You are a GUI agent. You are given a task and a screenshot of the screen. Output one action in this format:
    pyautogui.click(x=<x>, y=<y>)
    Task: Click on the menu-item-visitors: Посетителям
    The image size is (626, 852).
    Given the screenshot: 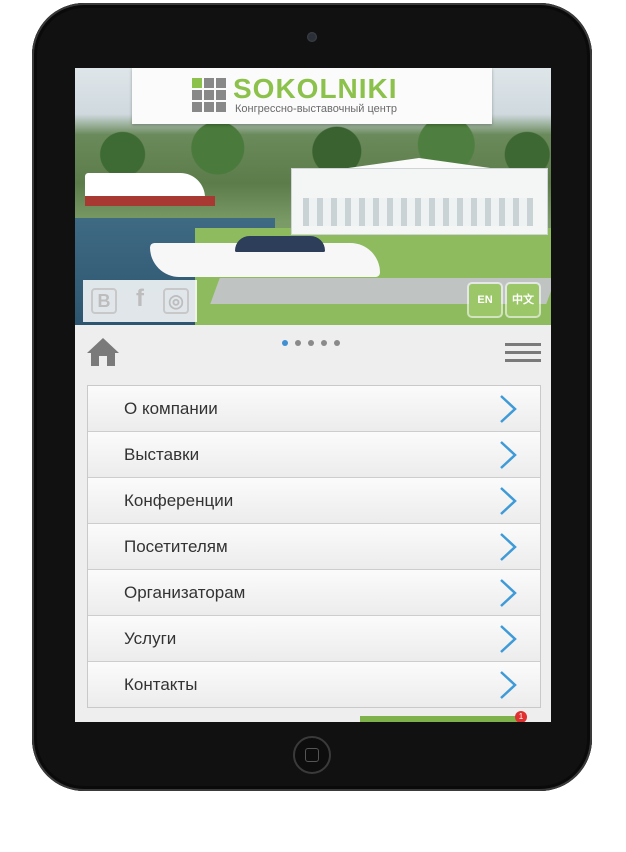 What is the action you would take?
    pyautogui.click(x=314, y=547)
    